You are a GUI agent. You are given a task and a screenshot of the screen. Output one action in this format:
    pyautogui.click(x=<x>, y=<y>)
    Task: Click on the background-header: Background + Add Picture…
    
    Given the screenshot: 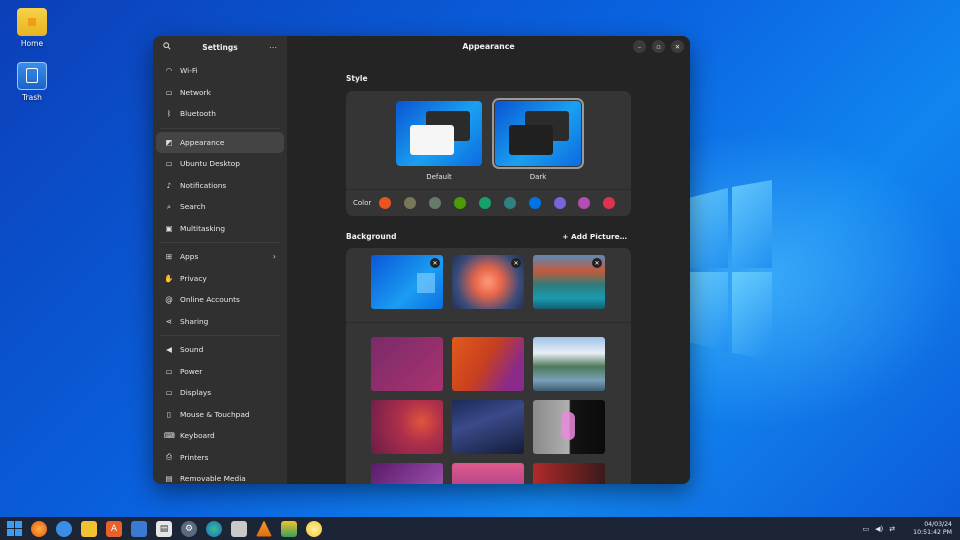 What is the action you would take?
    pyautogui.click(x=488, y=238)
    